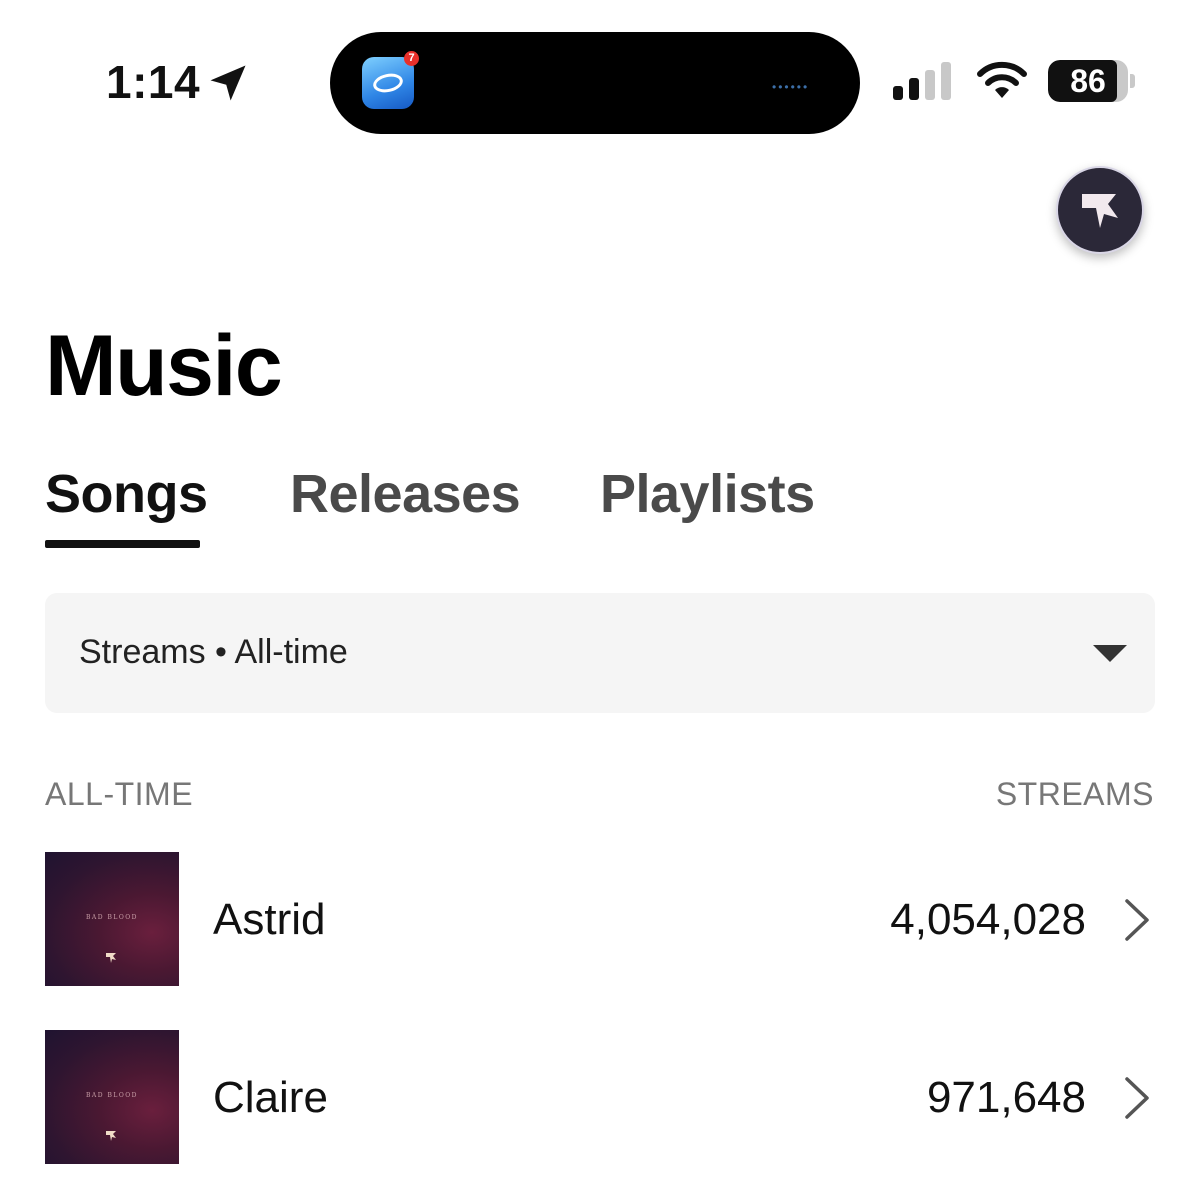 The width and height of the screenshot is (1200, 1194). I want to click on song-streams: 971,648, so click(1006, 1097).